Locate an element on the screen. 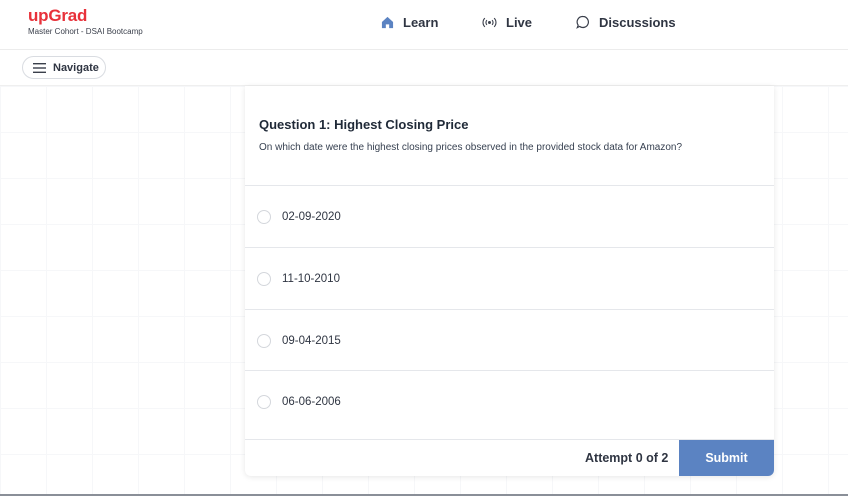 Image resolution: width=848 pixels, height=499 pixels. answer-option-3: 09-04-2015 is located at coordinates (509, 340).